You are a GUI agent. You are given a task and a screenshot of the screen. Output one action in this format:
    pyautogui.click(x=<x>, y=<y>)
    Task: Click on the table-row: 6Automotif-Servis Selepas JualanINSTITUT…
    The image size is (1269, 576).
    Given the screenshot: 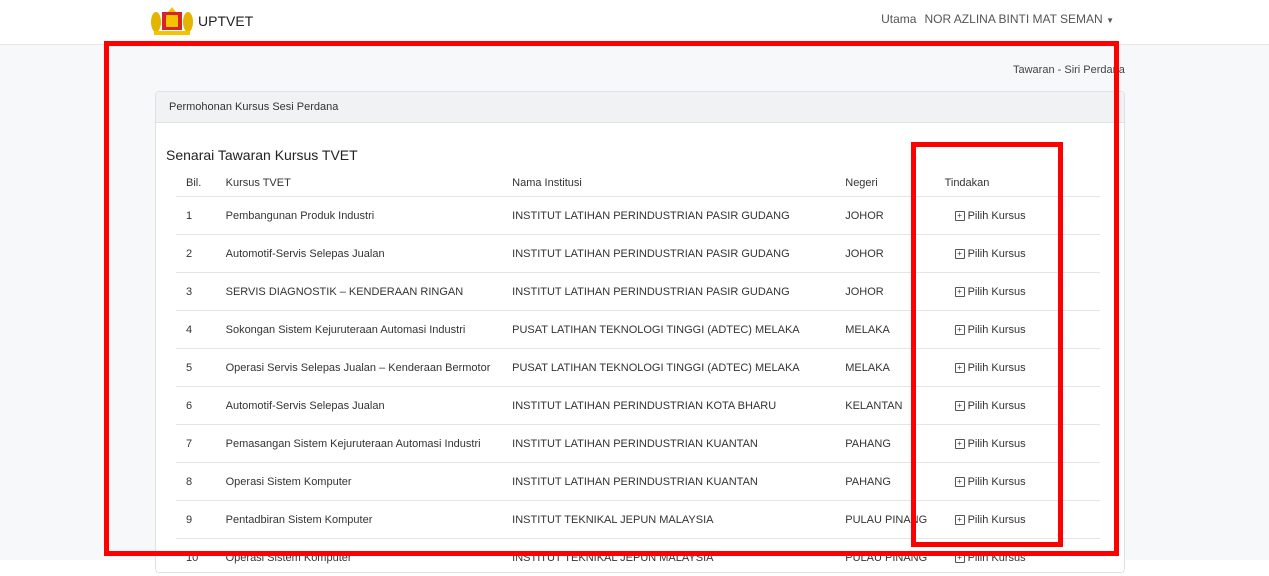 What is the action you would take?
    pyautogui.click(x=638, y=406)
    